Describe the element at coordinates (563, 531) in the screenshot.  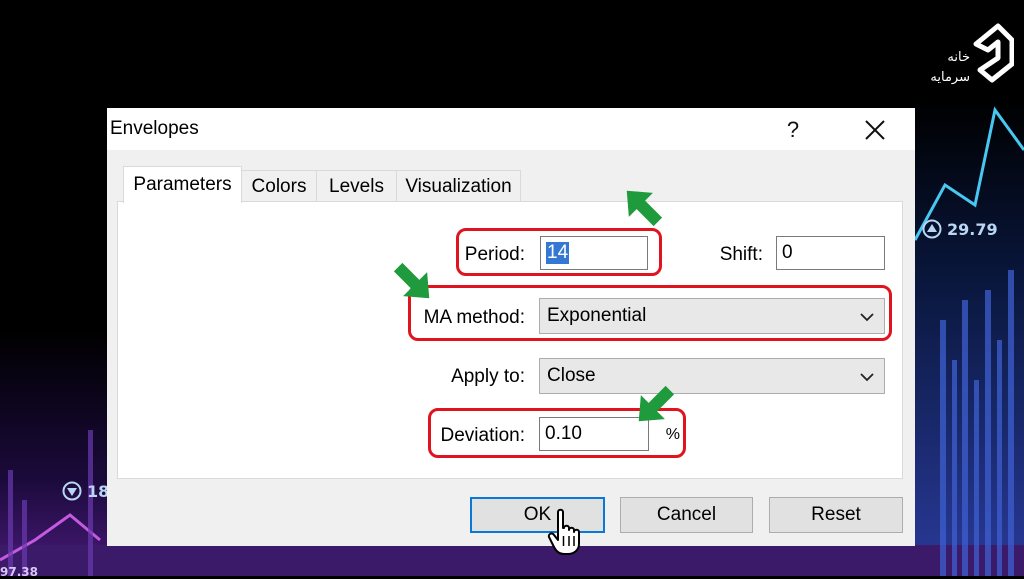
I see `hand-cursor-icon` at that location.